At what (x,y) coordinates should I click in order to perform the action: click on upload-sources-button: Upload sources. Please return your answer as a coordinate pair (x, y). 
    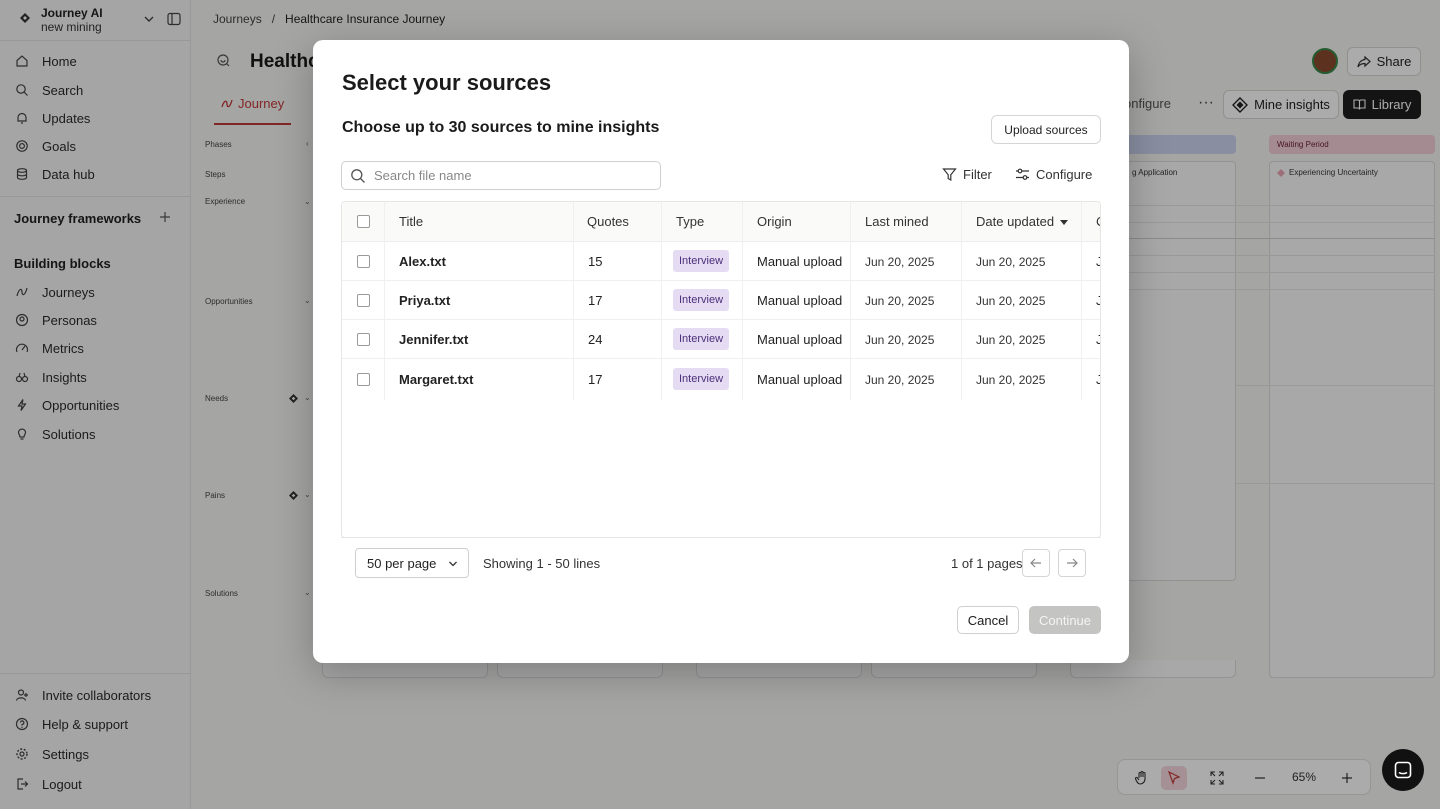
    Looking at the image, I should click on (1046, 129).